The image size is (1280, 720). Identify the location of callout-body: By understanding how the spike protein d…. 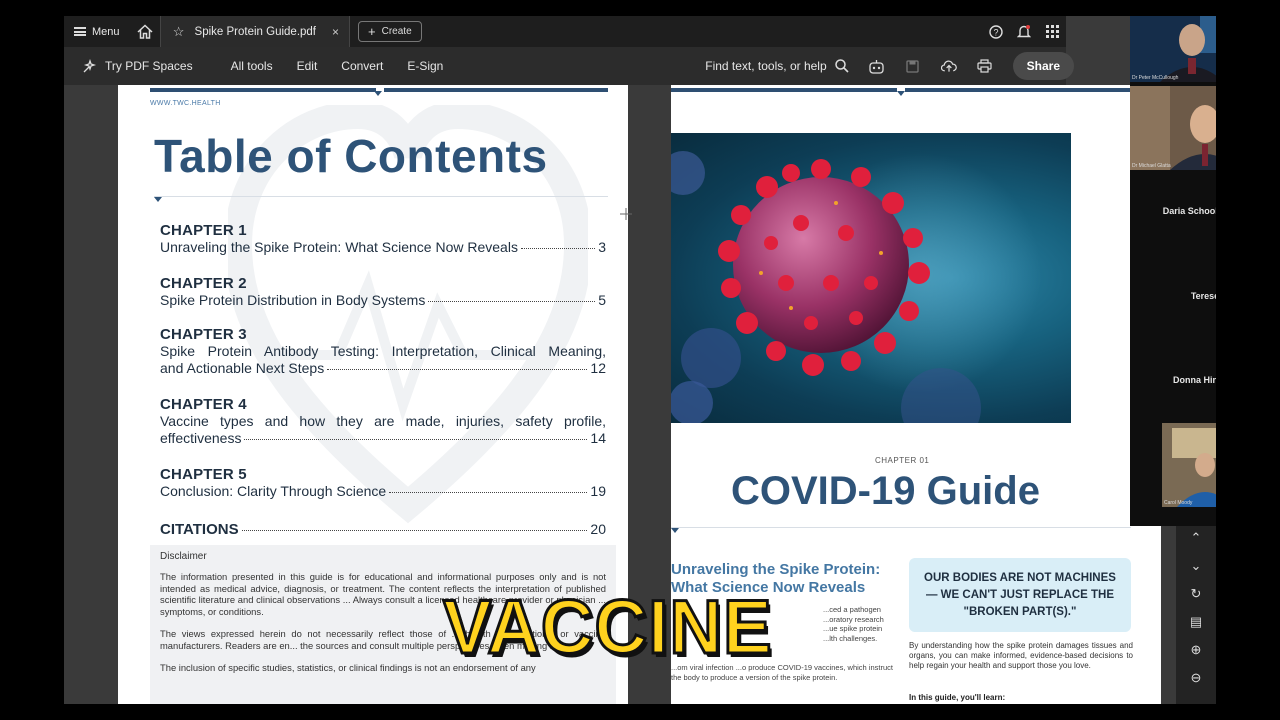
(1021, 655).